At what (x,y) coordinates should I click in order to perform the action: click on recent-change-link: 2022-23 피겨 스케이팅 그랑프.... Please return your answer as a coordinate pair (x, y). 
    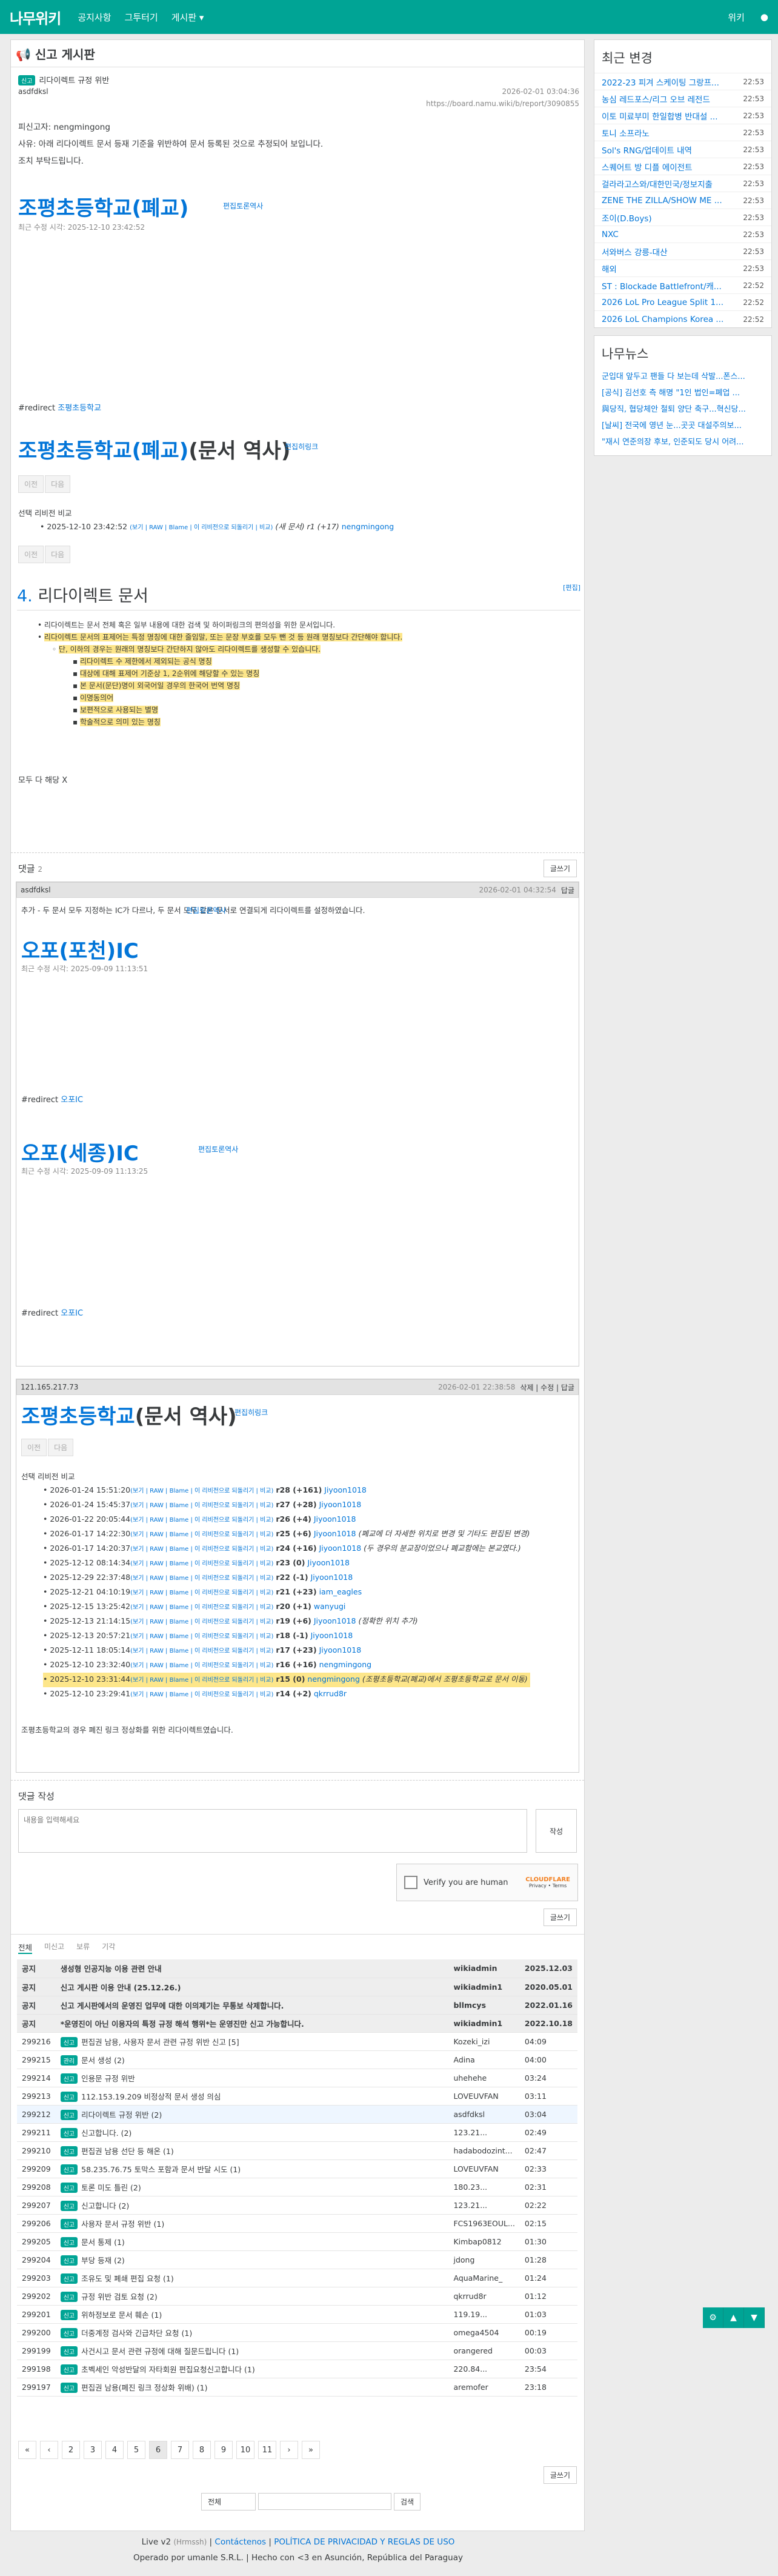
    Looking at the image, I should click on (668, 82).